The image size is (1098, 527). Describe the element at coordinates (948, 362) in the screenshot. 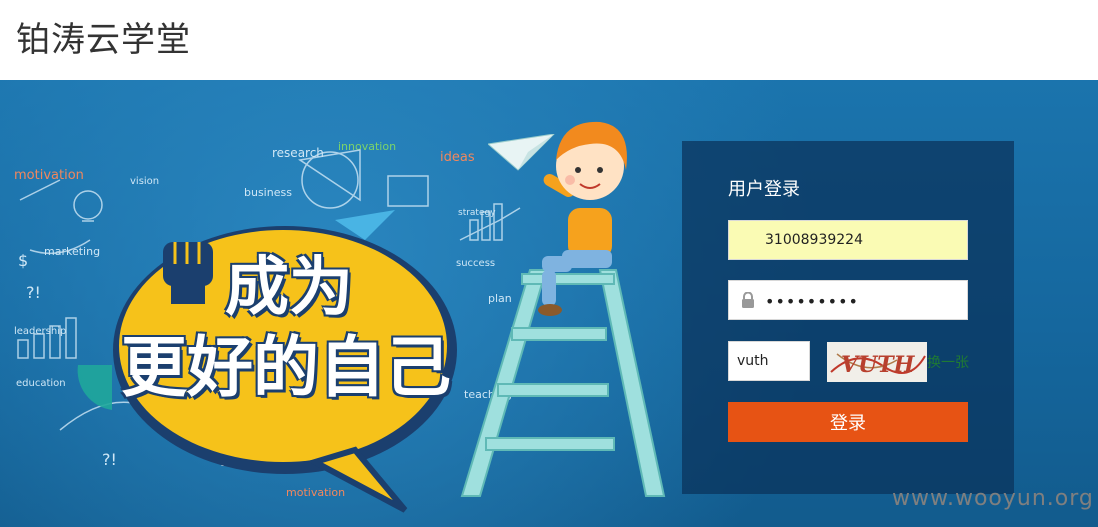

I see `refresh-captcha-link: 换一张` at that location.